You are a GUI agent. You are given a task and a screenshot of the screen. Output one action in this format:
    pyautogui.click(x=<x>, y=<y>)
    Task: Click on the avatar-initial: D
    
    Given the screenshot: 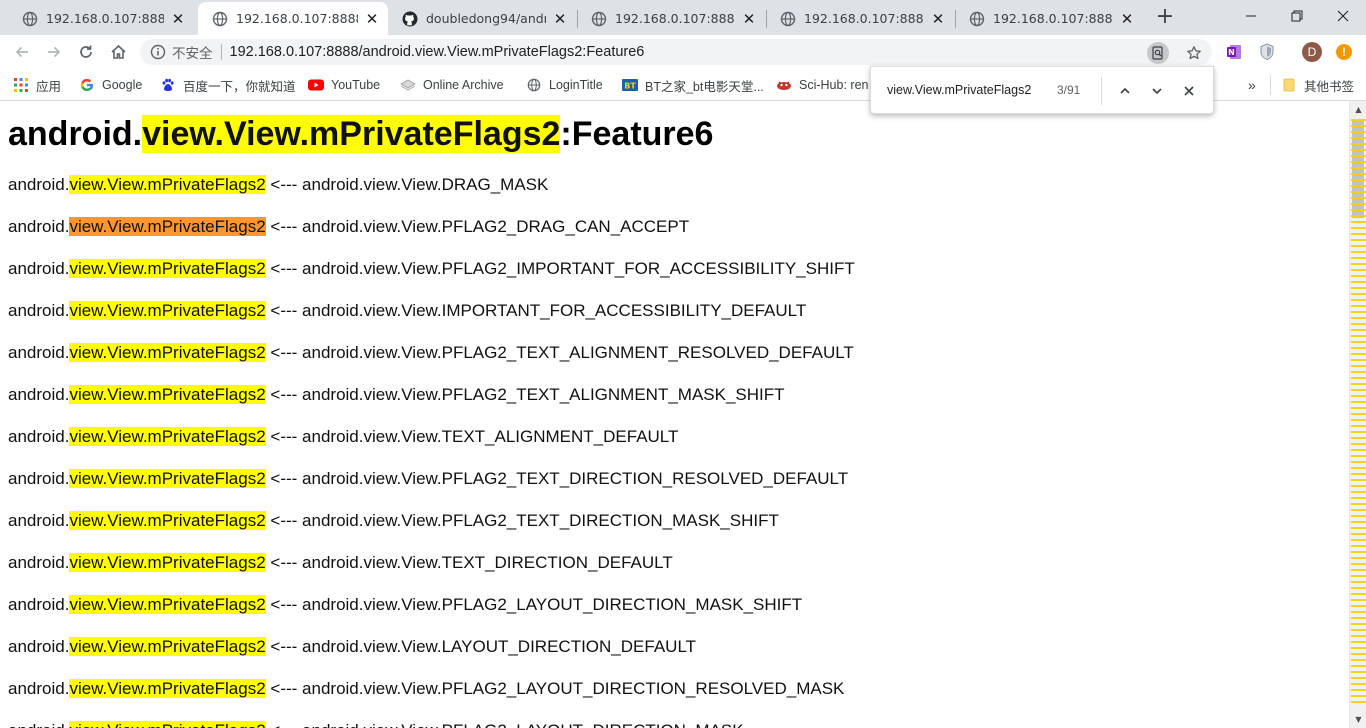 What is the action you would take?
    pyautogui.click(x=1312, y=52)
    